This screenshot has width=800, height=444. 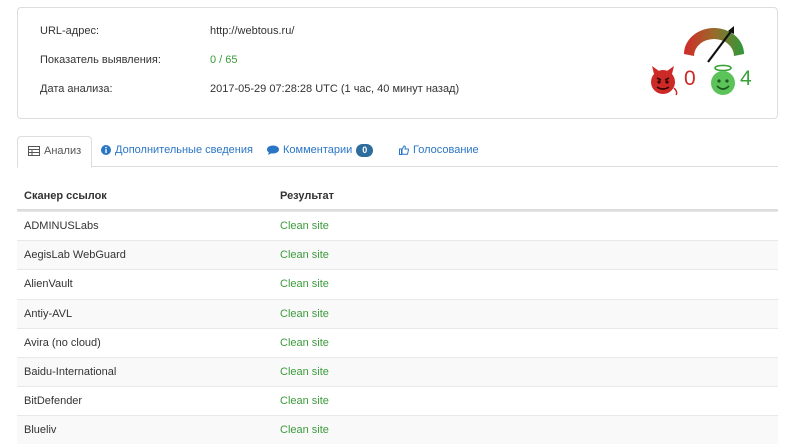 I want to click on scanner-name: AlienVault, so click(x=48, y=284).